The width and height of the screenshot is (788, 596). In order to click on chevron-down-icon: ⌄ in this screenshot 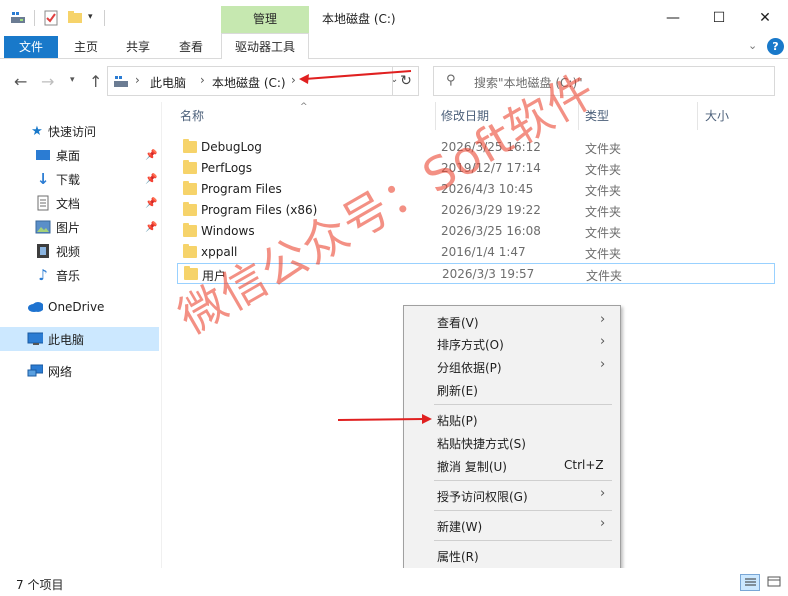, I will do `click(752, 45)`.